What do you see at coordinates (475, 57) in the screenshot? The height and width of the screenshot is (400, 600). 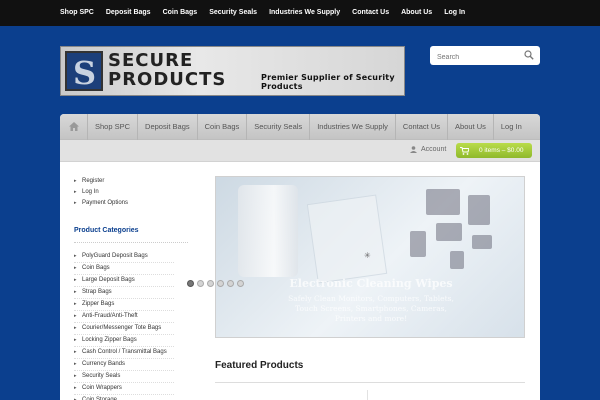 I see `search-input` at bounding box center [475, 57].